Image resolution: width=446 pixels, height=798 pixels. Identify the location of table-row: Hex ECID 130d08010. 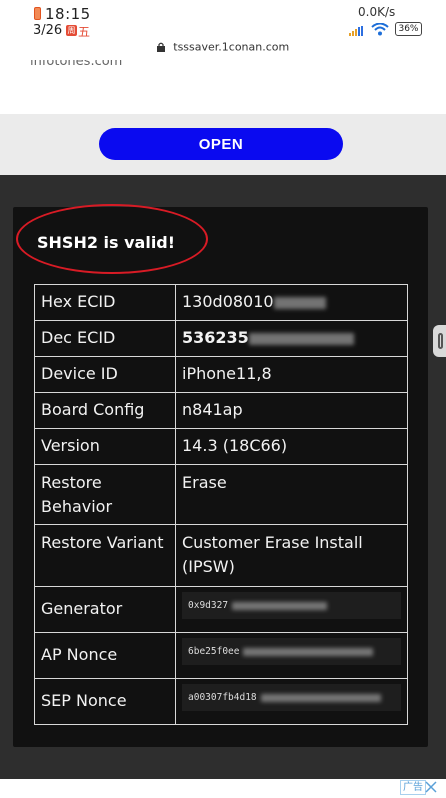
(221, 302).